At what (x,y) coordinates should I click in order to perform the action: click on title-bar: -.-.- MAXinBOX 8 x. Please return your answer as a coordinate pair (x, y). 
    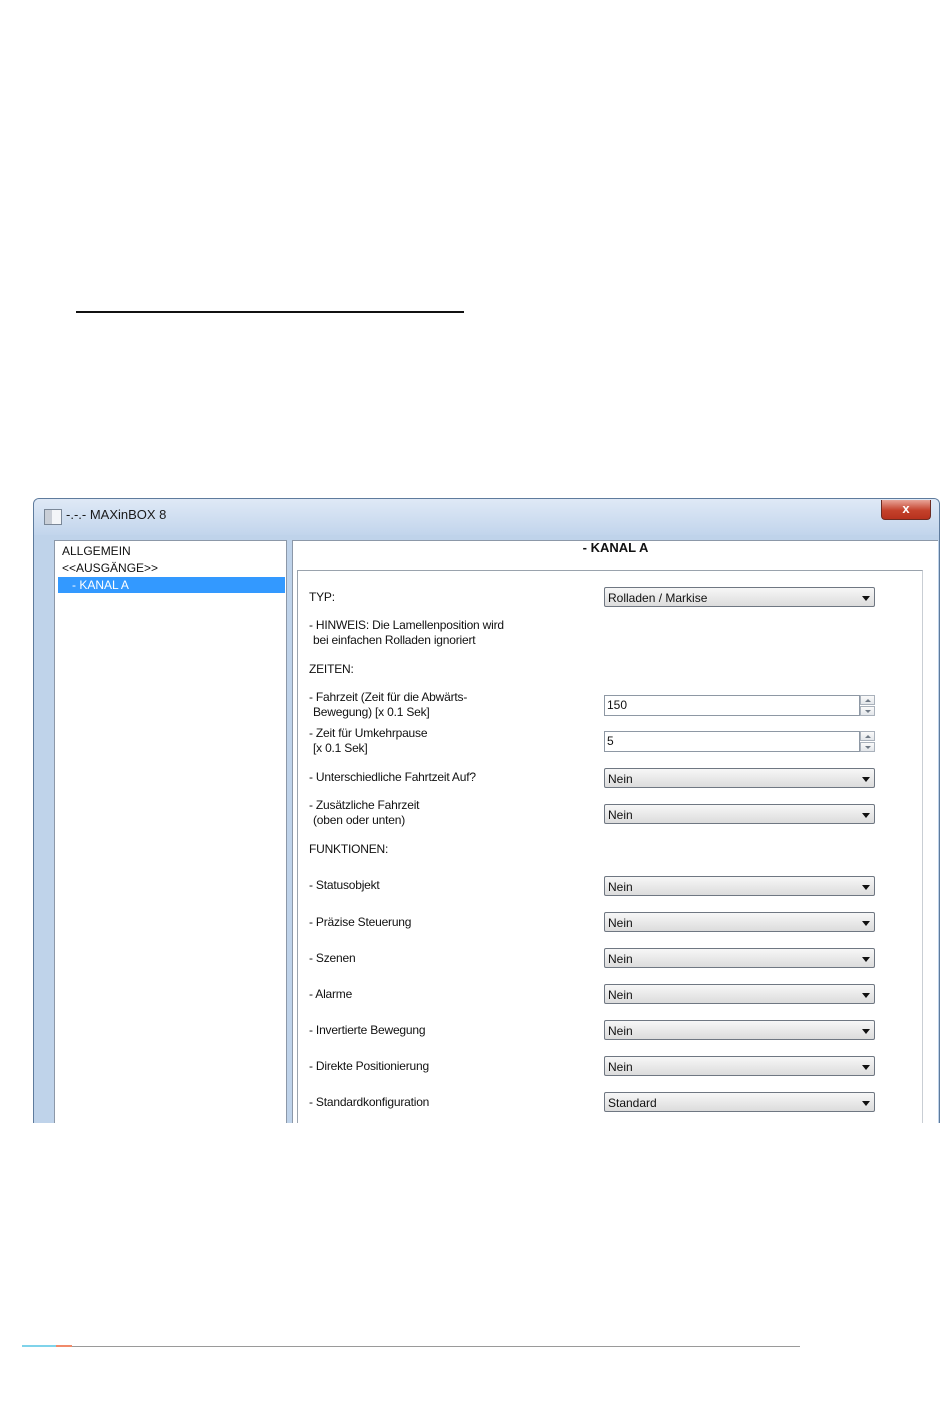
    Looking at the image, I should click on (486, 517).